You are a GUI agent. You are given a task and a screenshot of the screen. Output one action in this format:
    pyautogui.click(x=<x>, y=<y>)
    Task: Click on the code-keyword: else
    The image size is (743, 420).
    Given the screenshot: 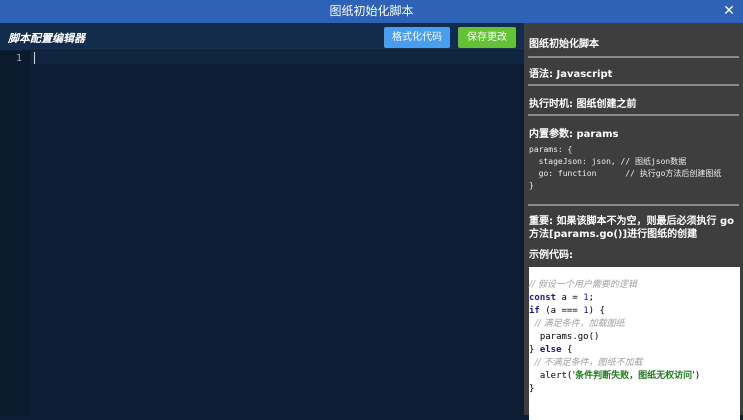 What is the action you would take?
    pyautogui.click(x=550, y=350)
    